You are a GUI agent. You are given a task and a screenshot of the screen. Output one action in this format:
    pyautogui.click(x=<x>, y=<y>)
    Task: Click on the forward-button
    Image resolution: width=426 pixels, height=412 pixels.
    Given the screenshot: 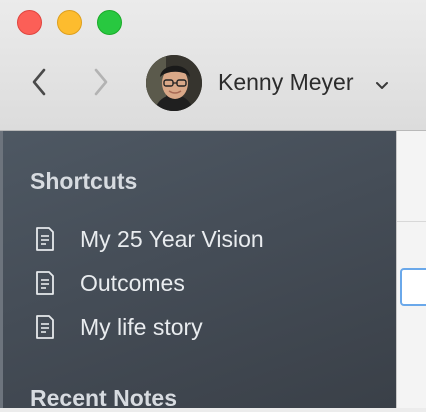 What is the action you would take?
    pyautogui.click(x=101, y=82)
    